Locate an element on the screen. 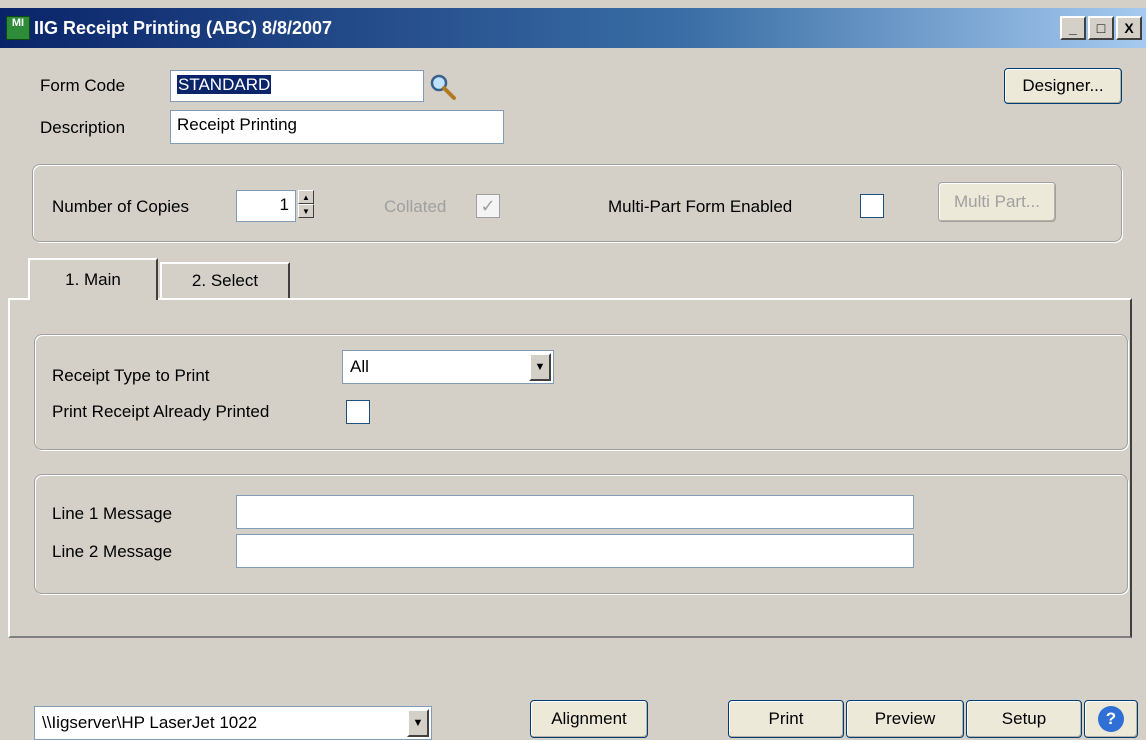  form-code-label: Form Code is located at coordinates (83, 85).